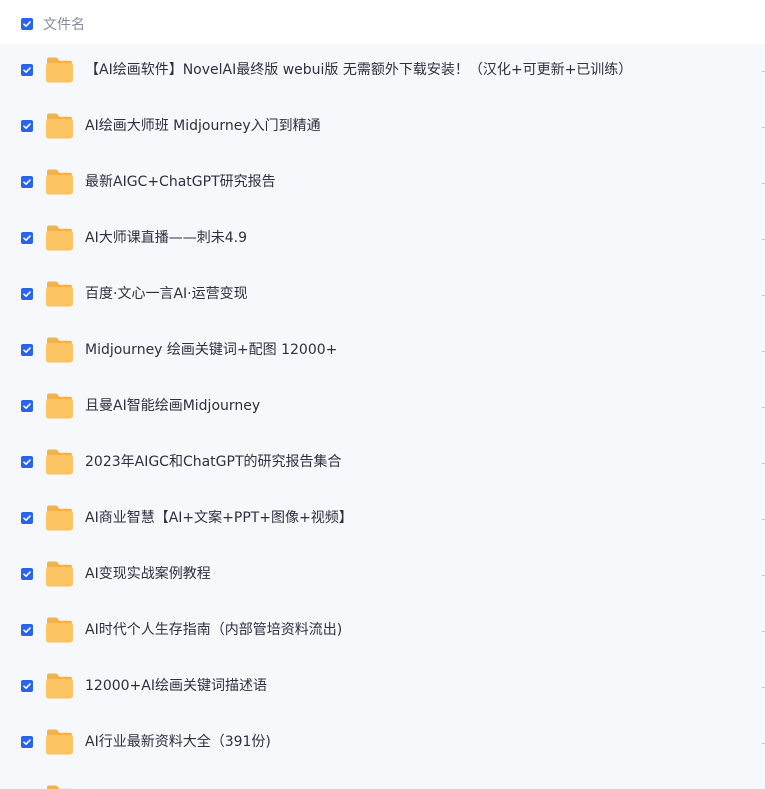  I want to click on file-name: AI变现实战案例教程, so click(148, 574).